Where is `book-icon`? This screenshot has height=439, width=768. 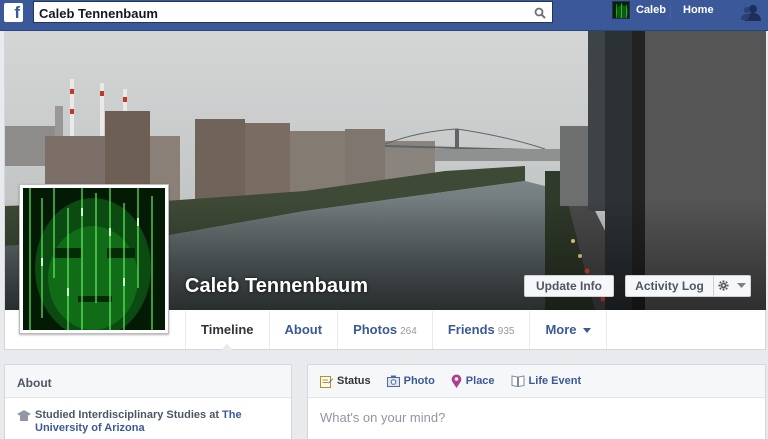
book-icon is located at coordinates (518, 381).